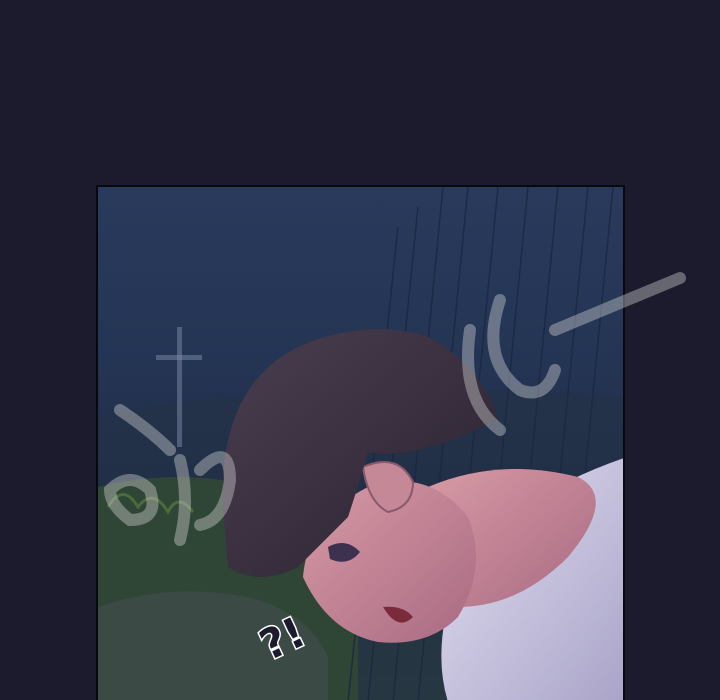 The width and height of the screenshot is (720, 700). I want to click on cross-post, so click(179, 387).